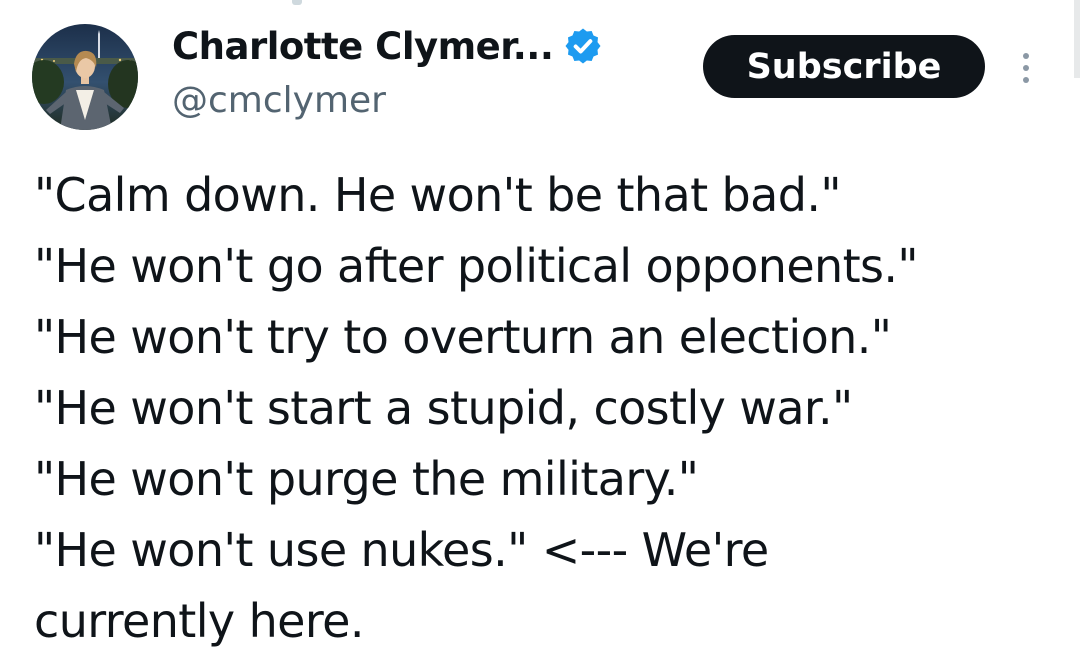 The image size is (1080, 669). Describe the element at coordinates (844, 66) in the screenshot. I see `subscribe-button: Subscribe` at that location.